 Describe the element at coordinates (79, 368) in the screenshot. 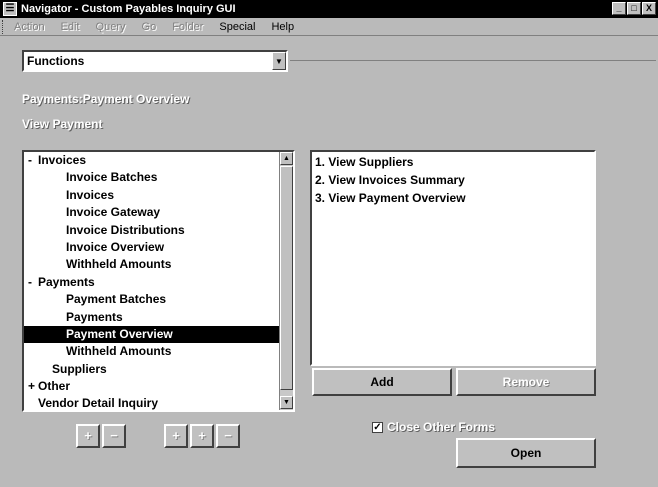

I see `tree-item-label: Suppliers` at that location.